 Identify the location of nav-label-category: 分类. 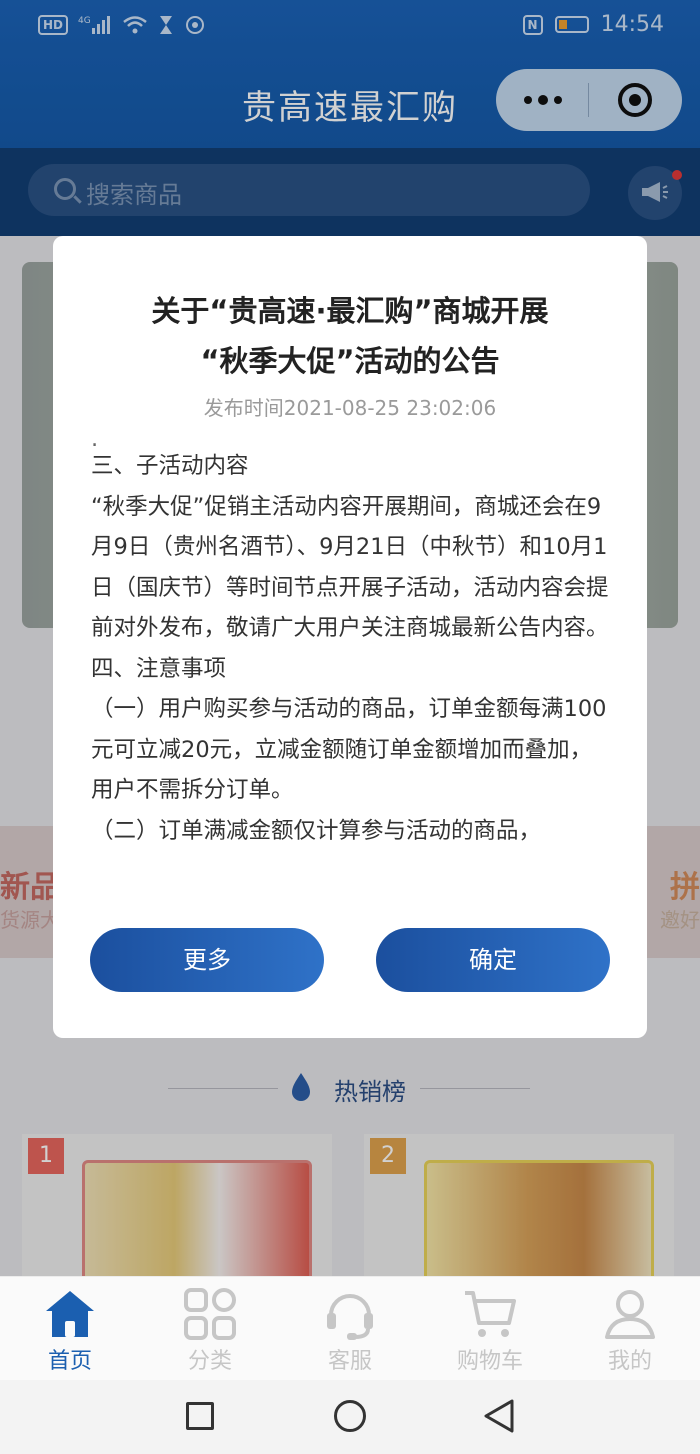
(209, 1361).